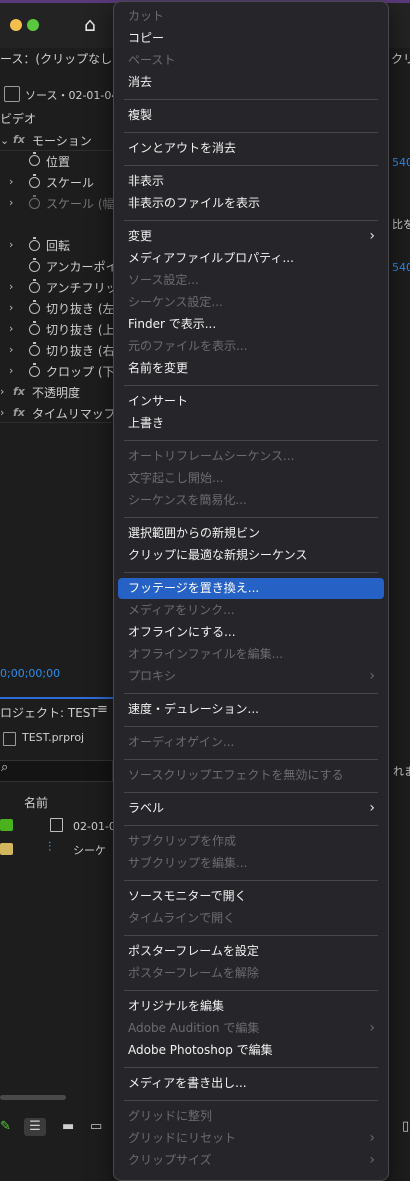  Describe the element at coordinates (401, 224) in the screenshot. I see `value-aspect: 比を` at that location.